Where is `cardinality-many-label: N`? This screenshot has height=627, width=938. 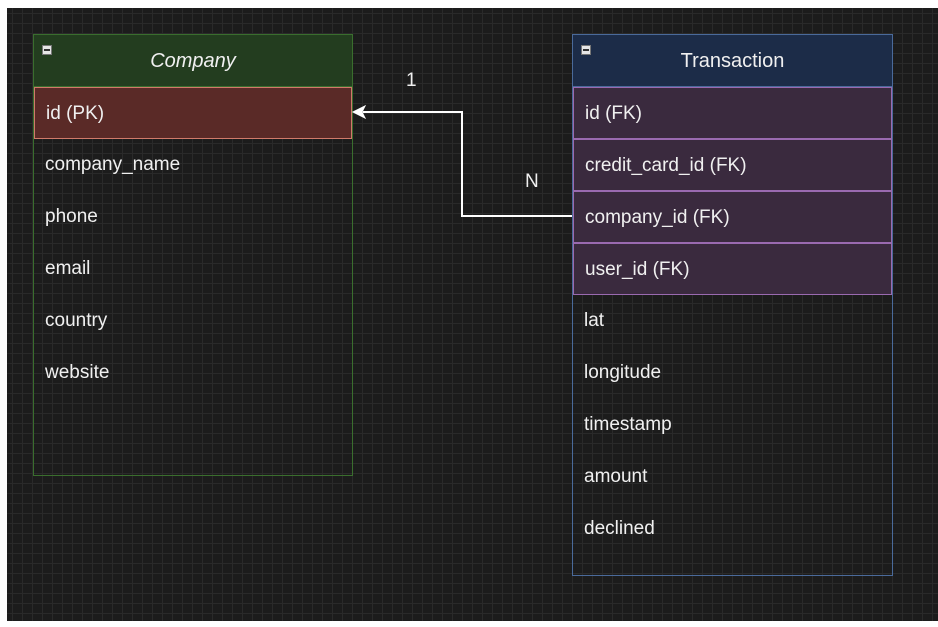 cardinality-many-label: N is located at coordinates (532, 181).